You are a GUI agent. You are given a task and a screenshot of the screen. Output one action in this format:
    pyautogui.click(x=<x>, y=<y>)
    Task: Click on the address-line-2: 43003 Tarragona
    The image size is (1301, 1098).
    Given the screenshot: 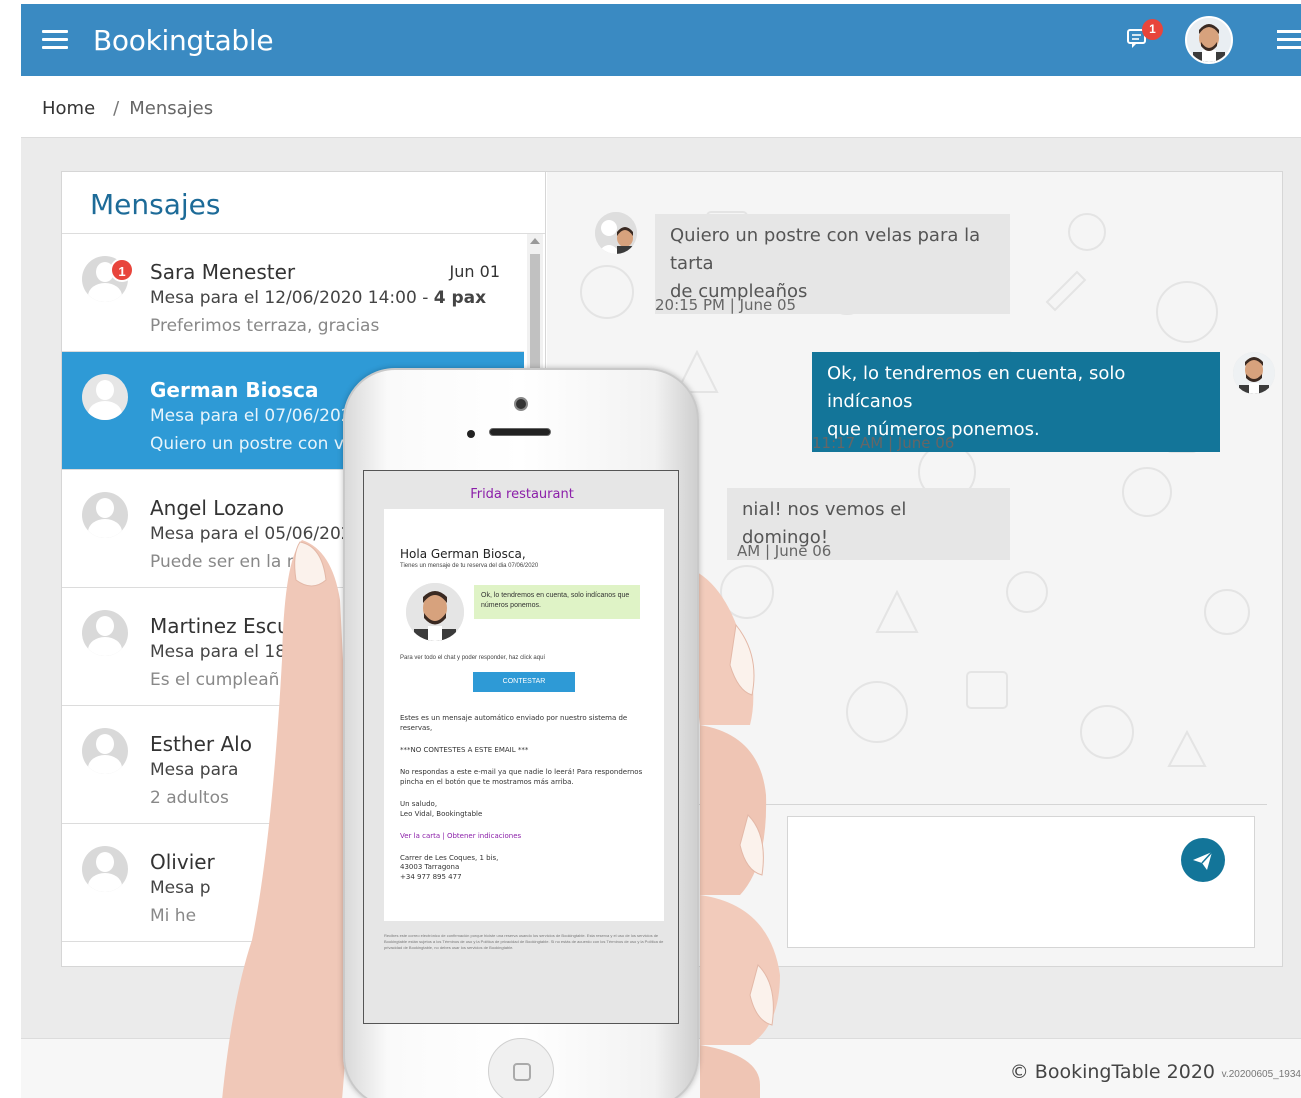 What is the action you would take?
    pyautogui.click(x=430, y=867)
    